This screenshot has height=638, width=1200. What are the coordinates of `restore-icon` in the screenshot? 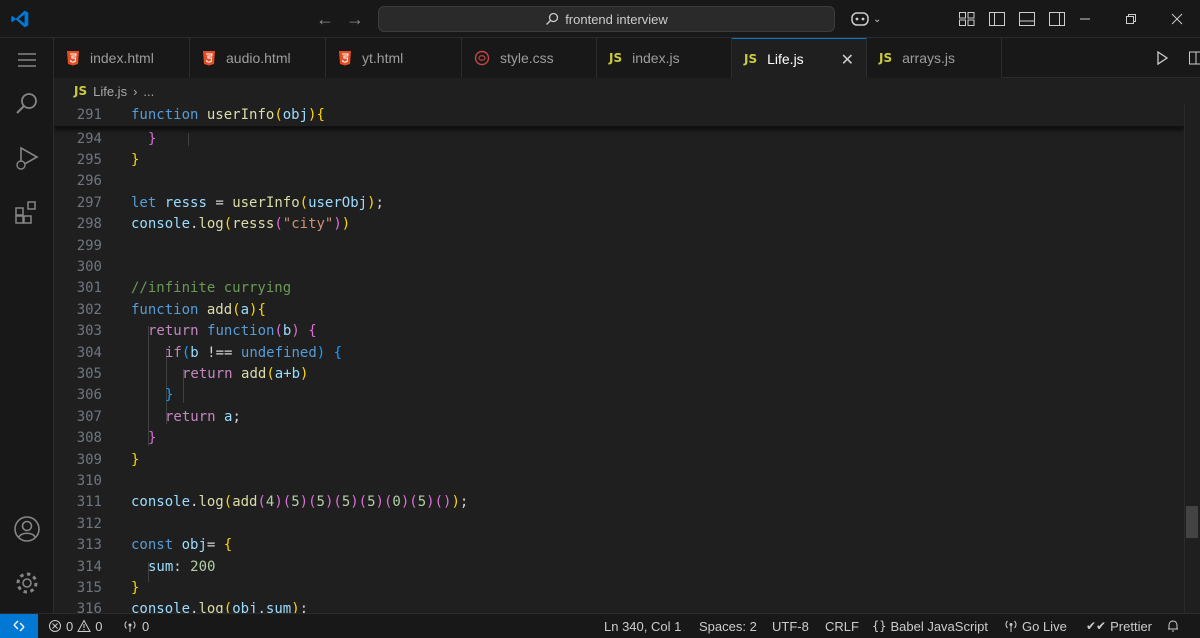 It's located at (1131, 19).